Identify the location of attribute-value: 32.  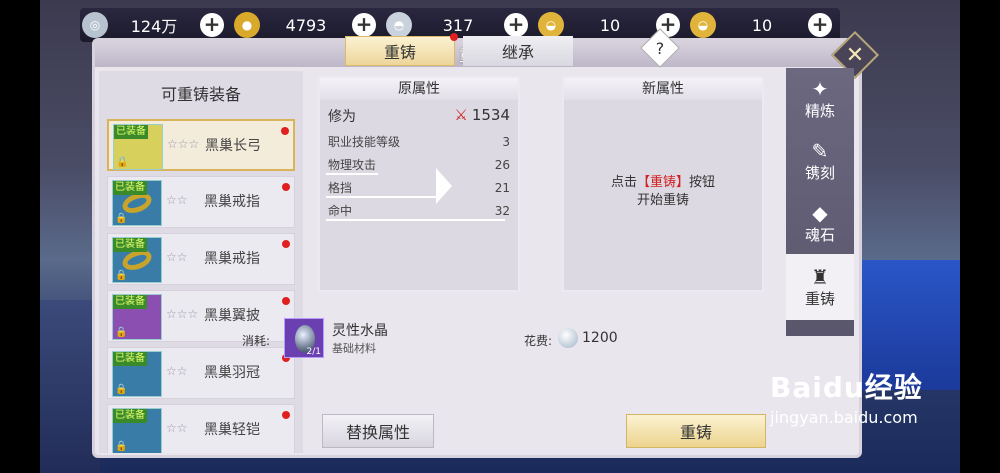
(502, 210).